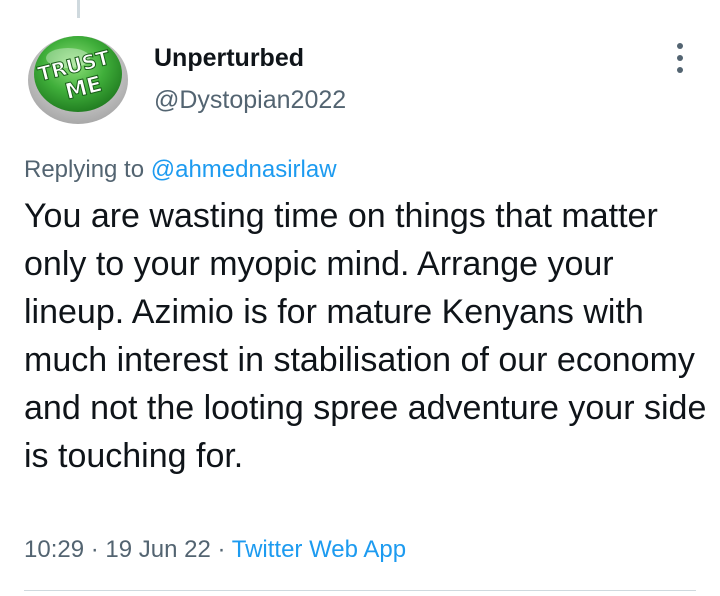 The image size is (720, 596). Describe the element at coordinates (319, 549) in the screenshot. I see `tweet-source-app: Twitter Web App` at that location.